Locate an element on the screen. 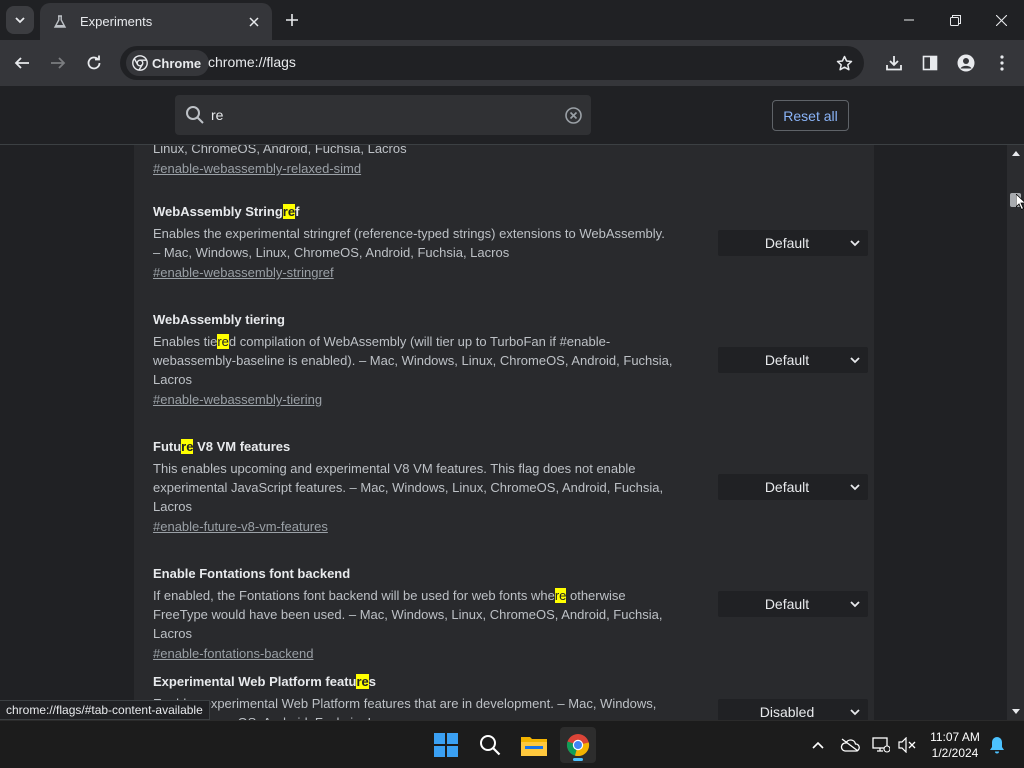 The width and height of the screenshot is (1024, 768). flags-searchbox is located at coordinates (383, 115).